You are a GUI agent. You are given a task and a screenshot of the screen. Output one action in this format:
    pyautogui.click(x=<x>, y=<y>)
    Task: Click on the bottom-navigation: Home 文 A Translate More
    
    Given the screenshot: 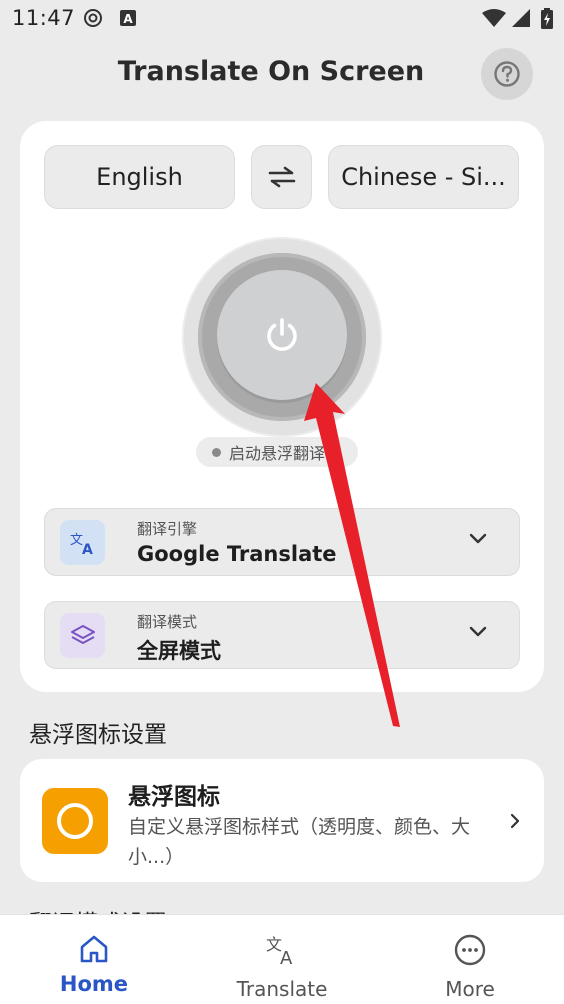 What is the action you would take?
    pyautogui.click(x=282, y=959)
    